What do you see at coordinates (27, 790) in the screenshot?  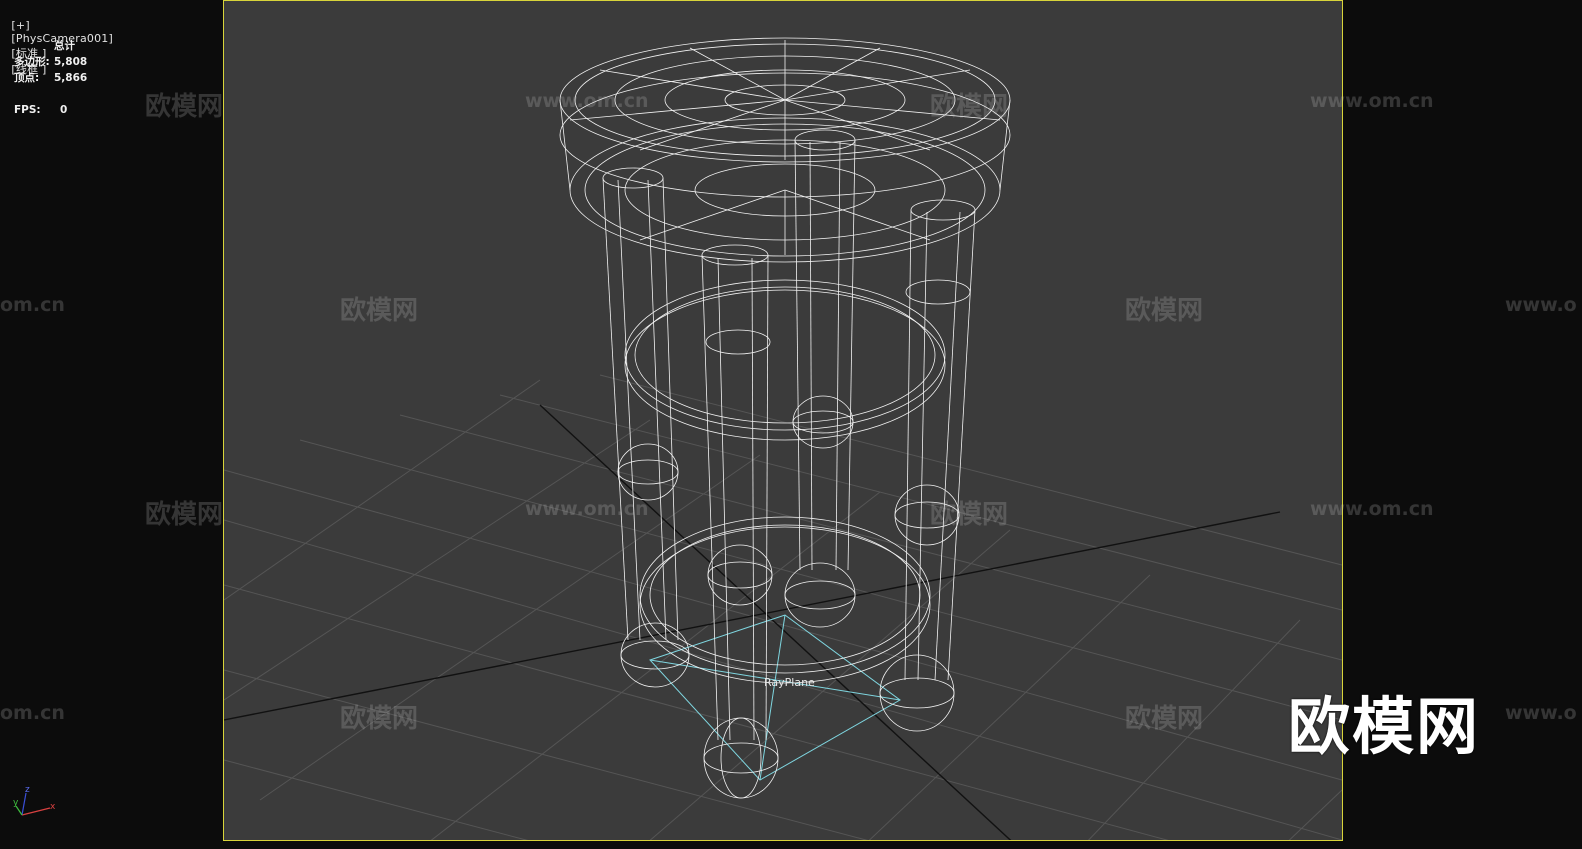 I see `axis-z-label: z` at bounding box center [27, 790].